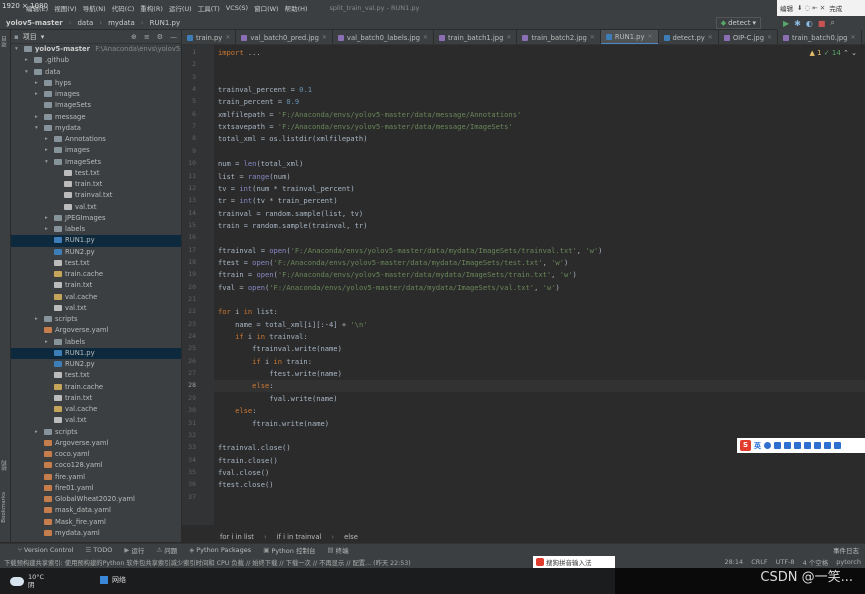 This screenshot has width=865, height=594. I want to click on menu-view: 视图(V), so click(65, 8).